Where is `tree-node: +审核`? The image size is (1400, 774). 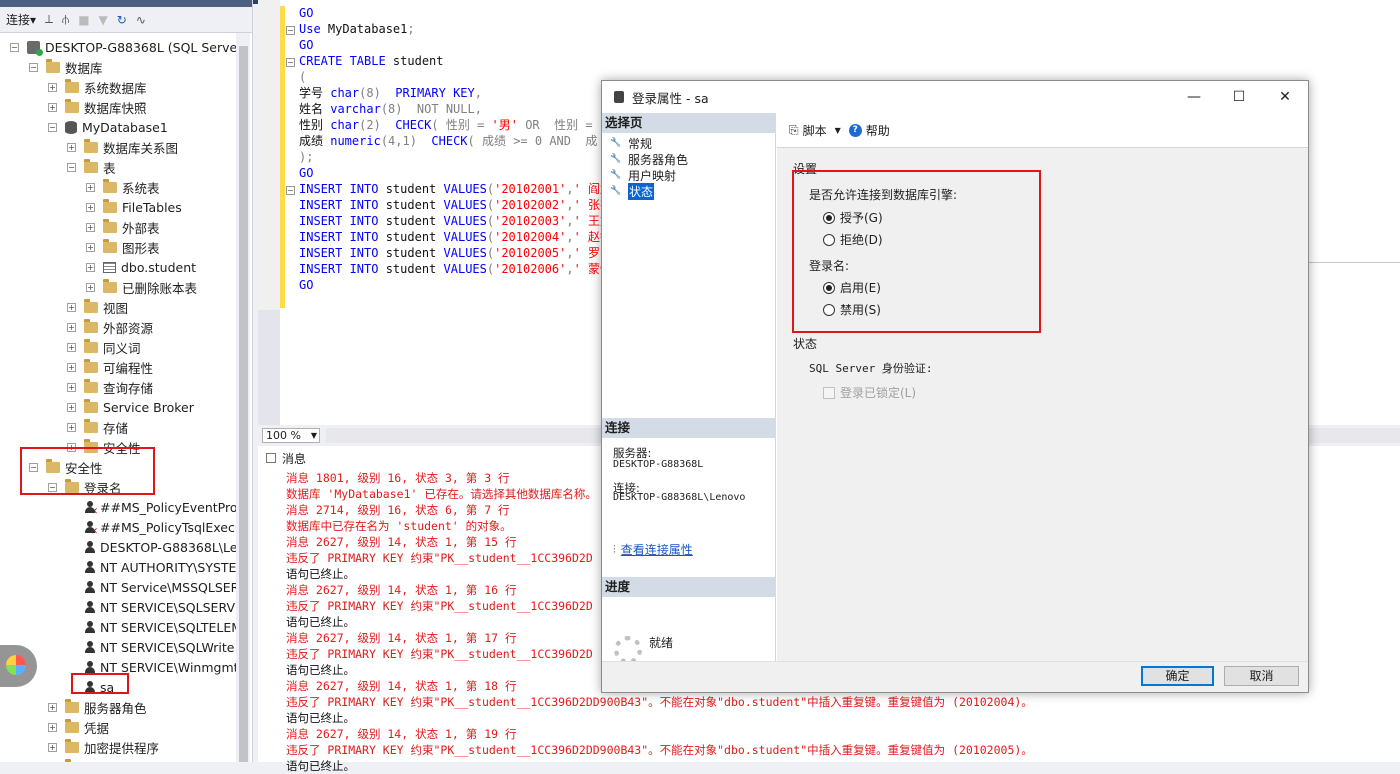
tree-node: +审核 is located at coordinates (78, 759).